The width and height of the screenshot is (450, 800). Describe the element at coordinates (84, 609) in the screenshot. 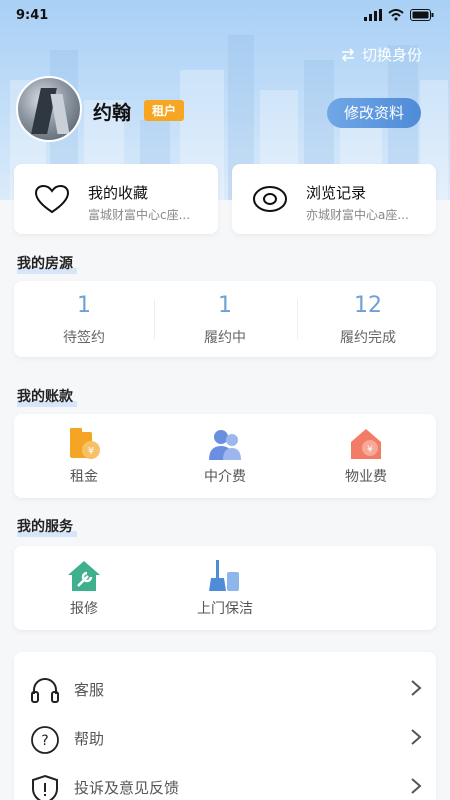

I see `service-label: 报修` at that location.